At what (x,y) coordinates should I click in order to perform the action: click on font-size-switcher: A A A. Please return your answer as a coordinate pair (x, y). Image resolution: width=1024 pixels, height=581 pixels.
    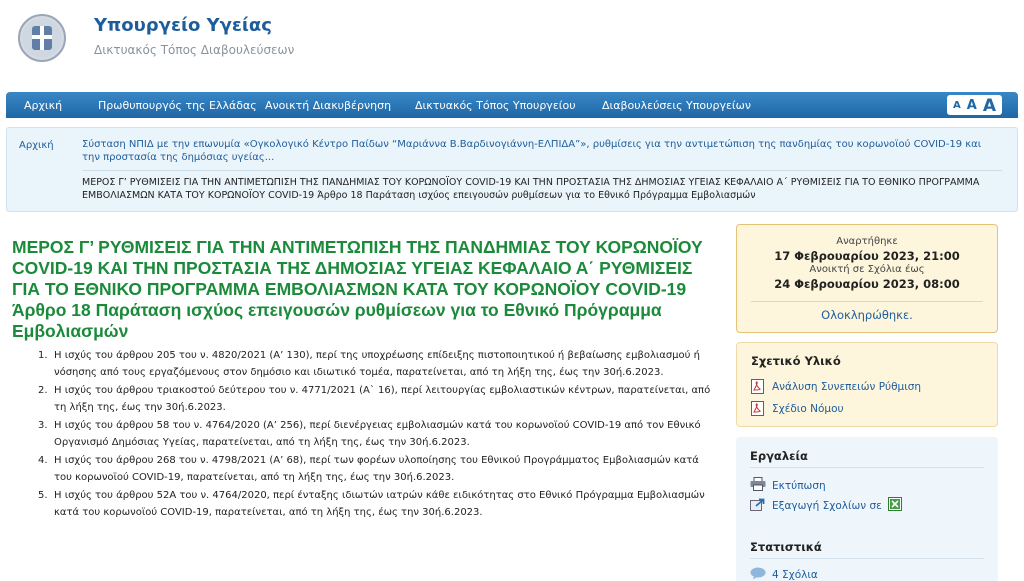
    Looking at the image, I should click on (974, 105).